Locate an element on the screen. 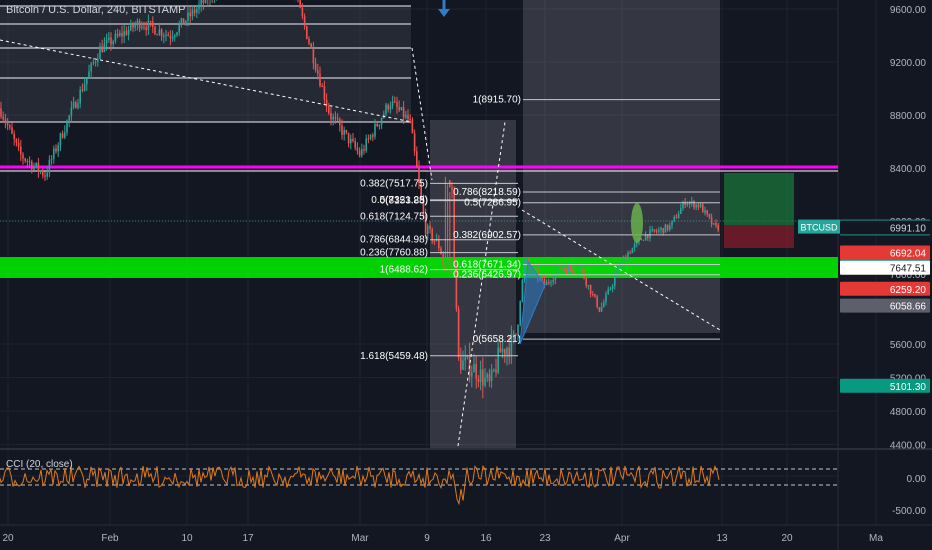  price-label-text: 6692.04 is located at coordinates (908, 254).